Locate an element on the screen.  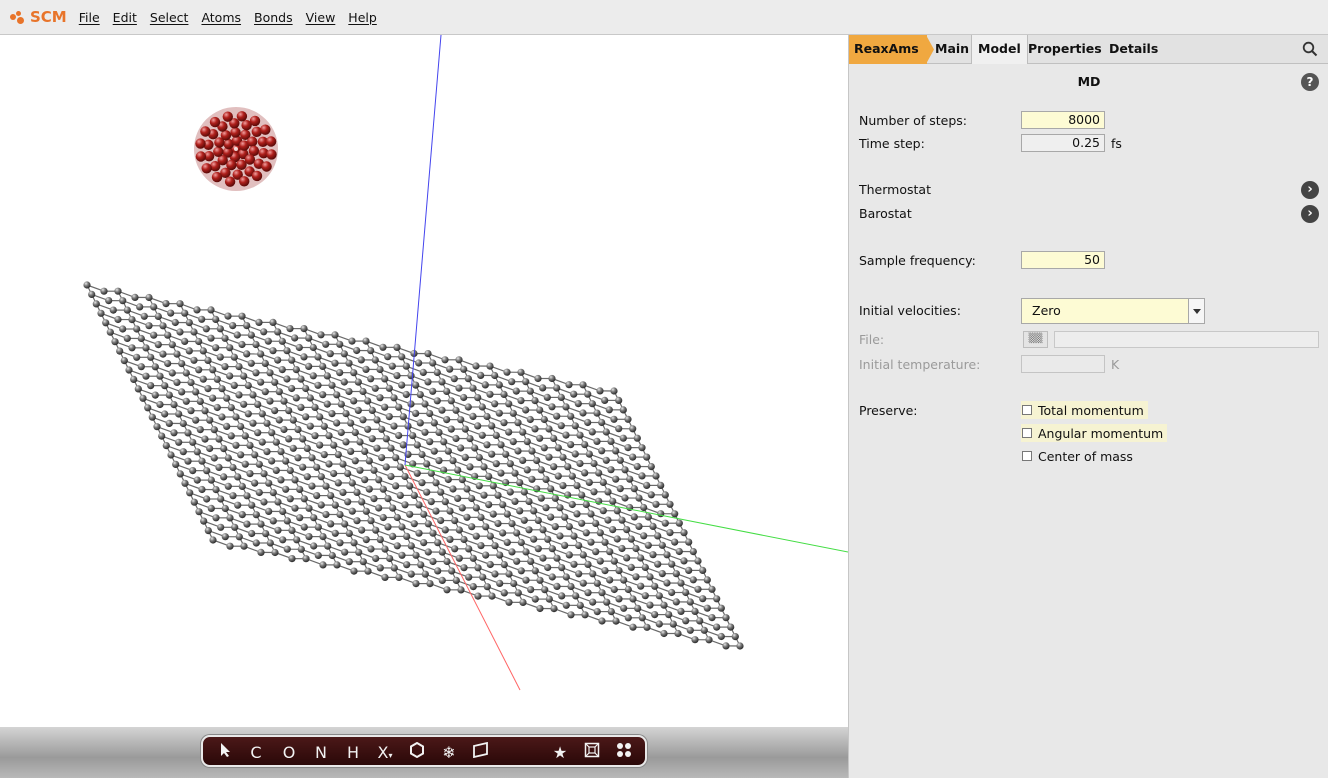
ring-tool is located at coordinates (417, 752).